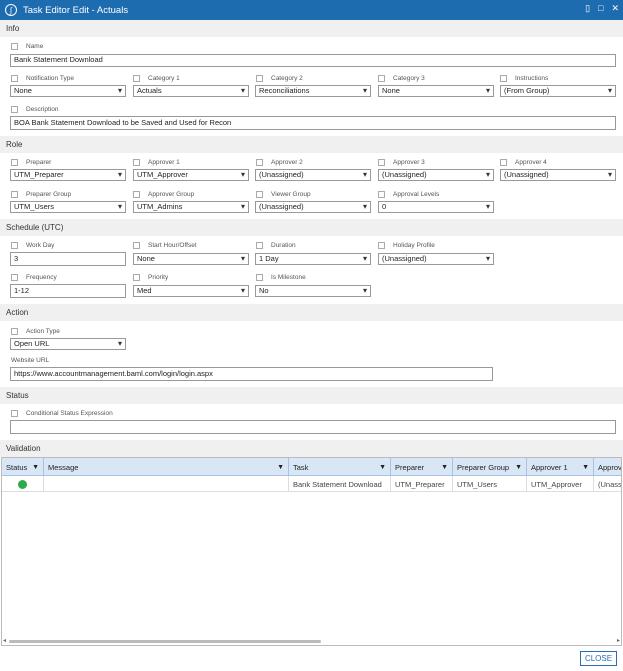  What do you see at coordinates (311, 10) in the screenshot?
I see `title-bar: ∫ Task Editor Edit - Actuals ▯ □ ✕` at bounding box center [311, 10].